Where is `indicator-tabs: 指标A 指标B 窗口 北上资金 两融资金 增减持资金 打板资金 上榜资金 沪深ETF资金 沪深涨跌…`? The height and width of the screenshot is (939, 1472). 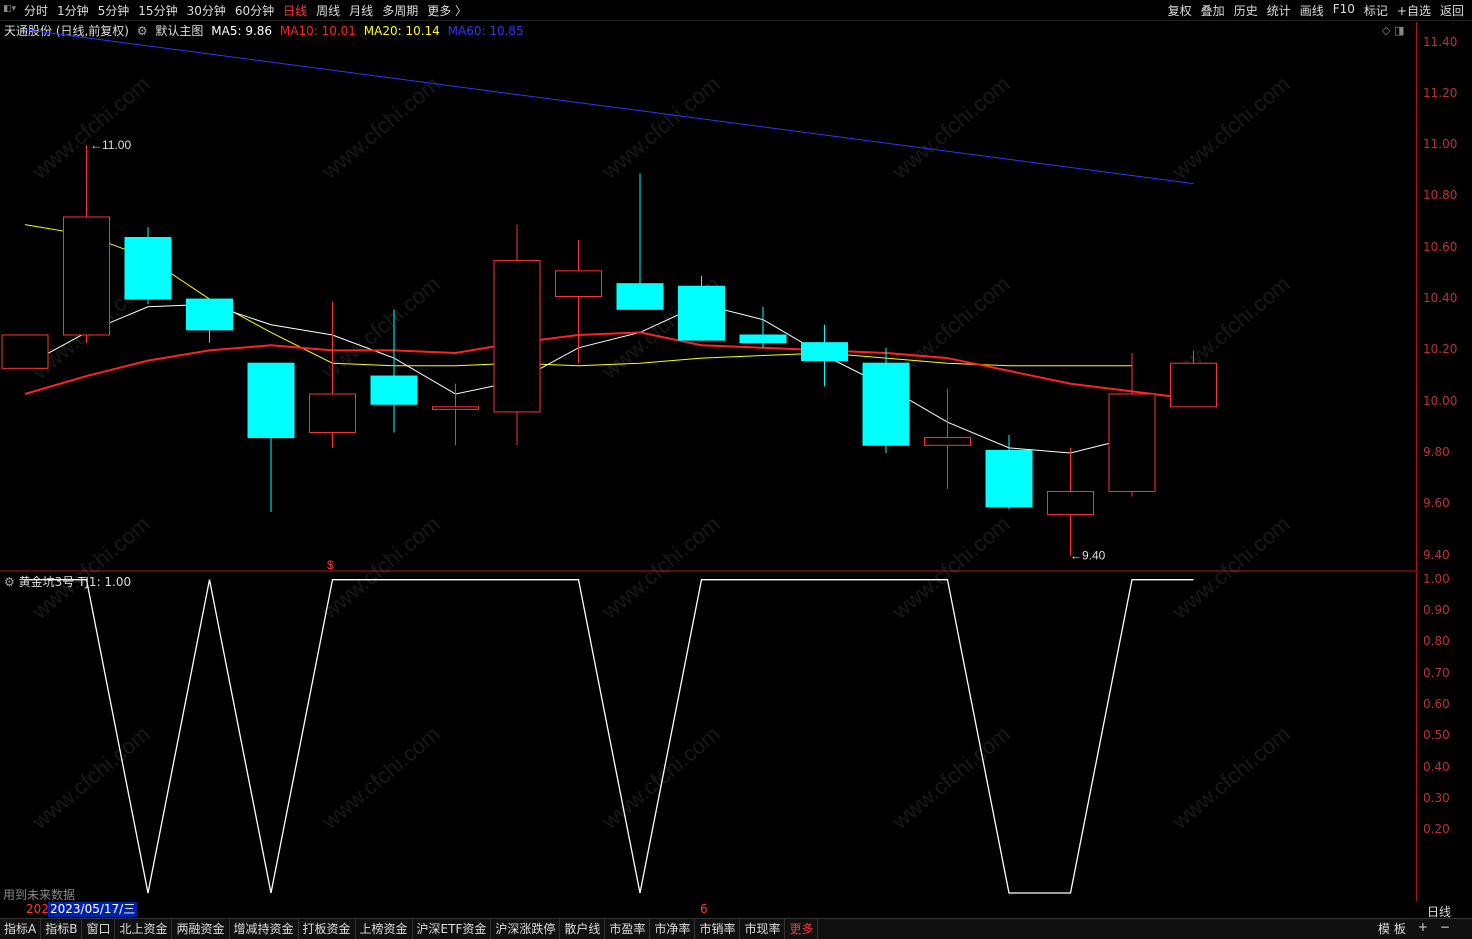
indicator-tabs: 指标A 指标B 窗口 北上资金 两融资金 增减持资金 打板资金 上榜资金 沪深ETF资金 沪深涨跌… is located at coordinates (736, 928).